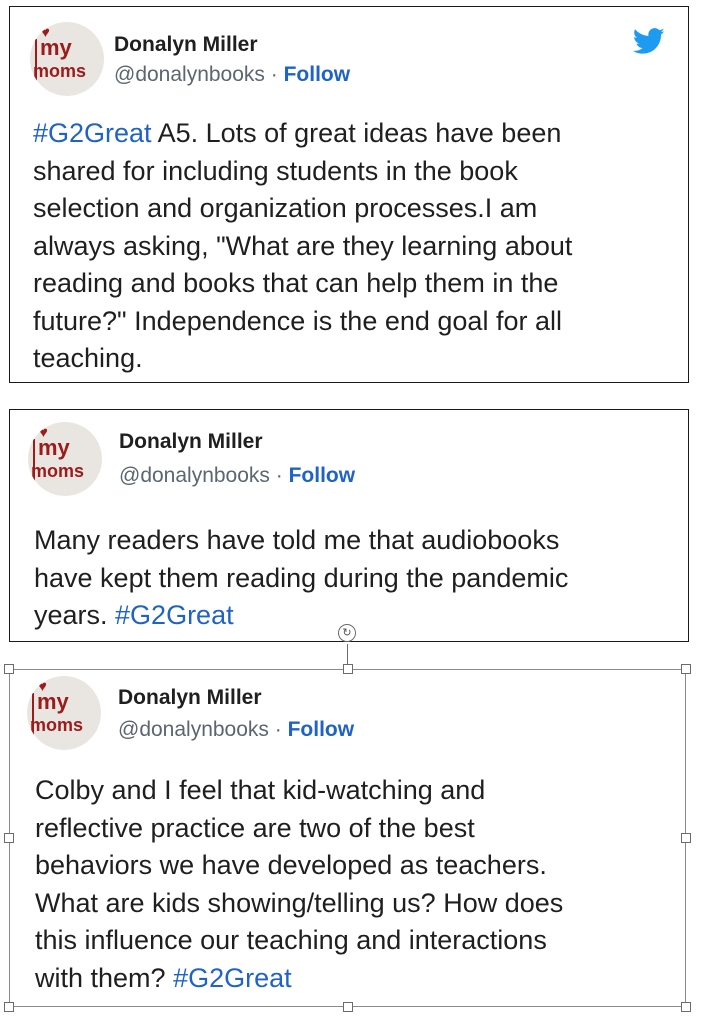 Image resolution: width=701 pixels, height=1024 pixels. I want to click on tweet-line: with them? #G2Great, so click(357, 979).